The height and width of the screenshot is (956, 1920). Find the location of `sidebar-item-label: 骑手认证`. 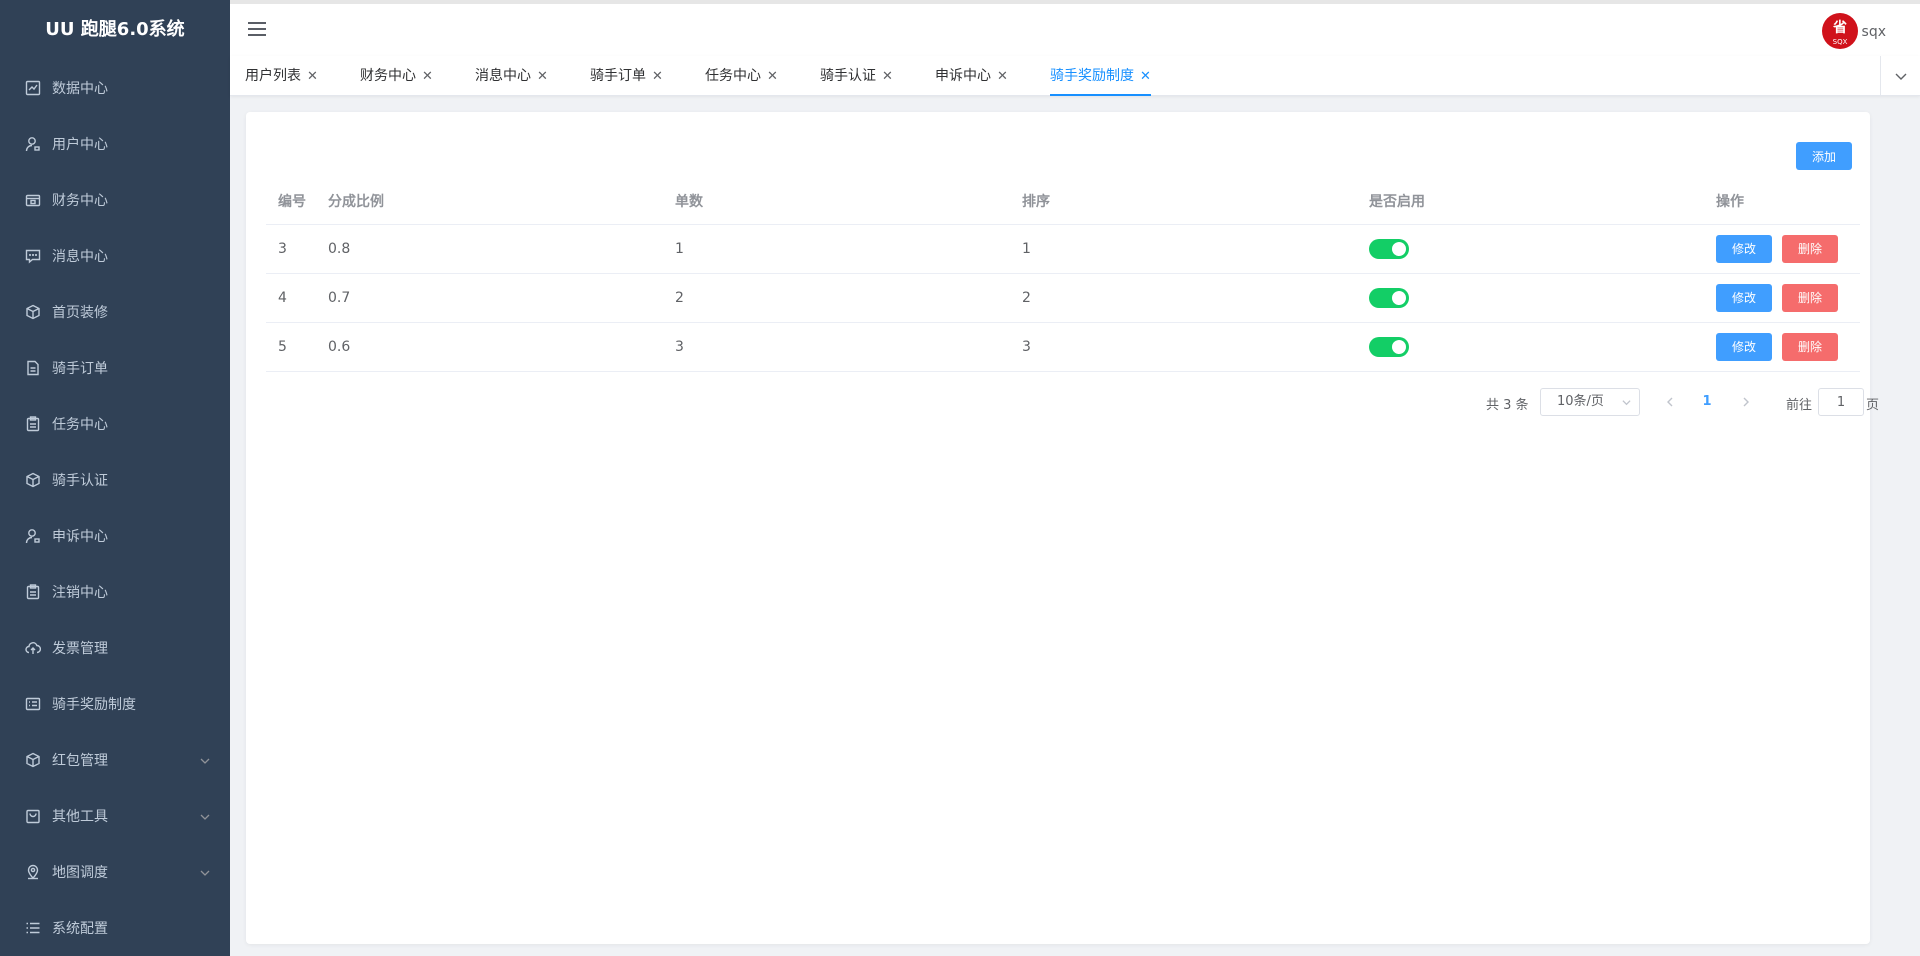

sidebar-item-label: 骑手认证 is located at coordinates (80, 481).